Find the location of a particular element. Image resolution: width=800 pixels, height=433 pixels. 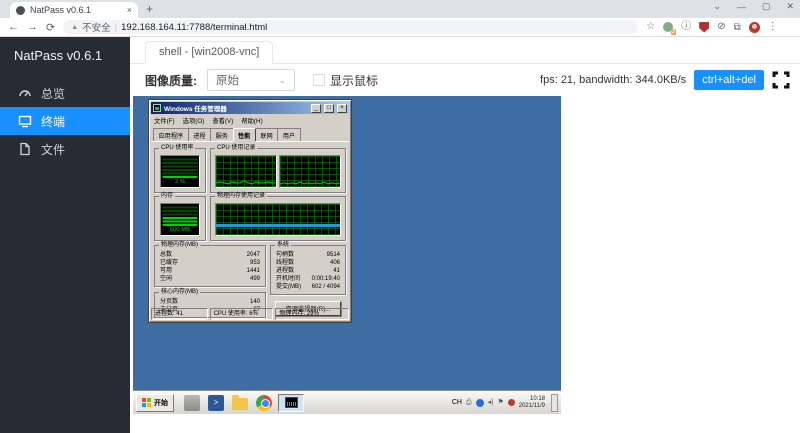

quicklaunch-chrome-icon is located at coordinates (264, 402).